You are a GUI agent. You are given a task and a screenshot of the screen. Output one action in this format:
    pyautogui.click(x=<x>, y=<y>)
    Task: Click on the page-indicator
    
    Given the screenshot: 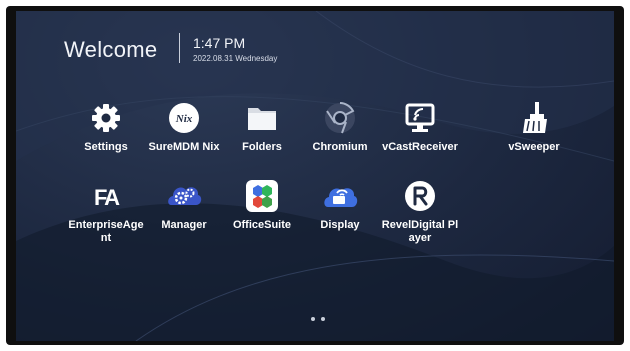 What is the action you would take?
    pyautogui.click(x=319, y=319)
    